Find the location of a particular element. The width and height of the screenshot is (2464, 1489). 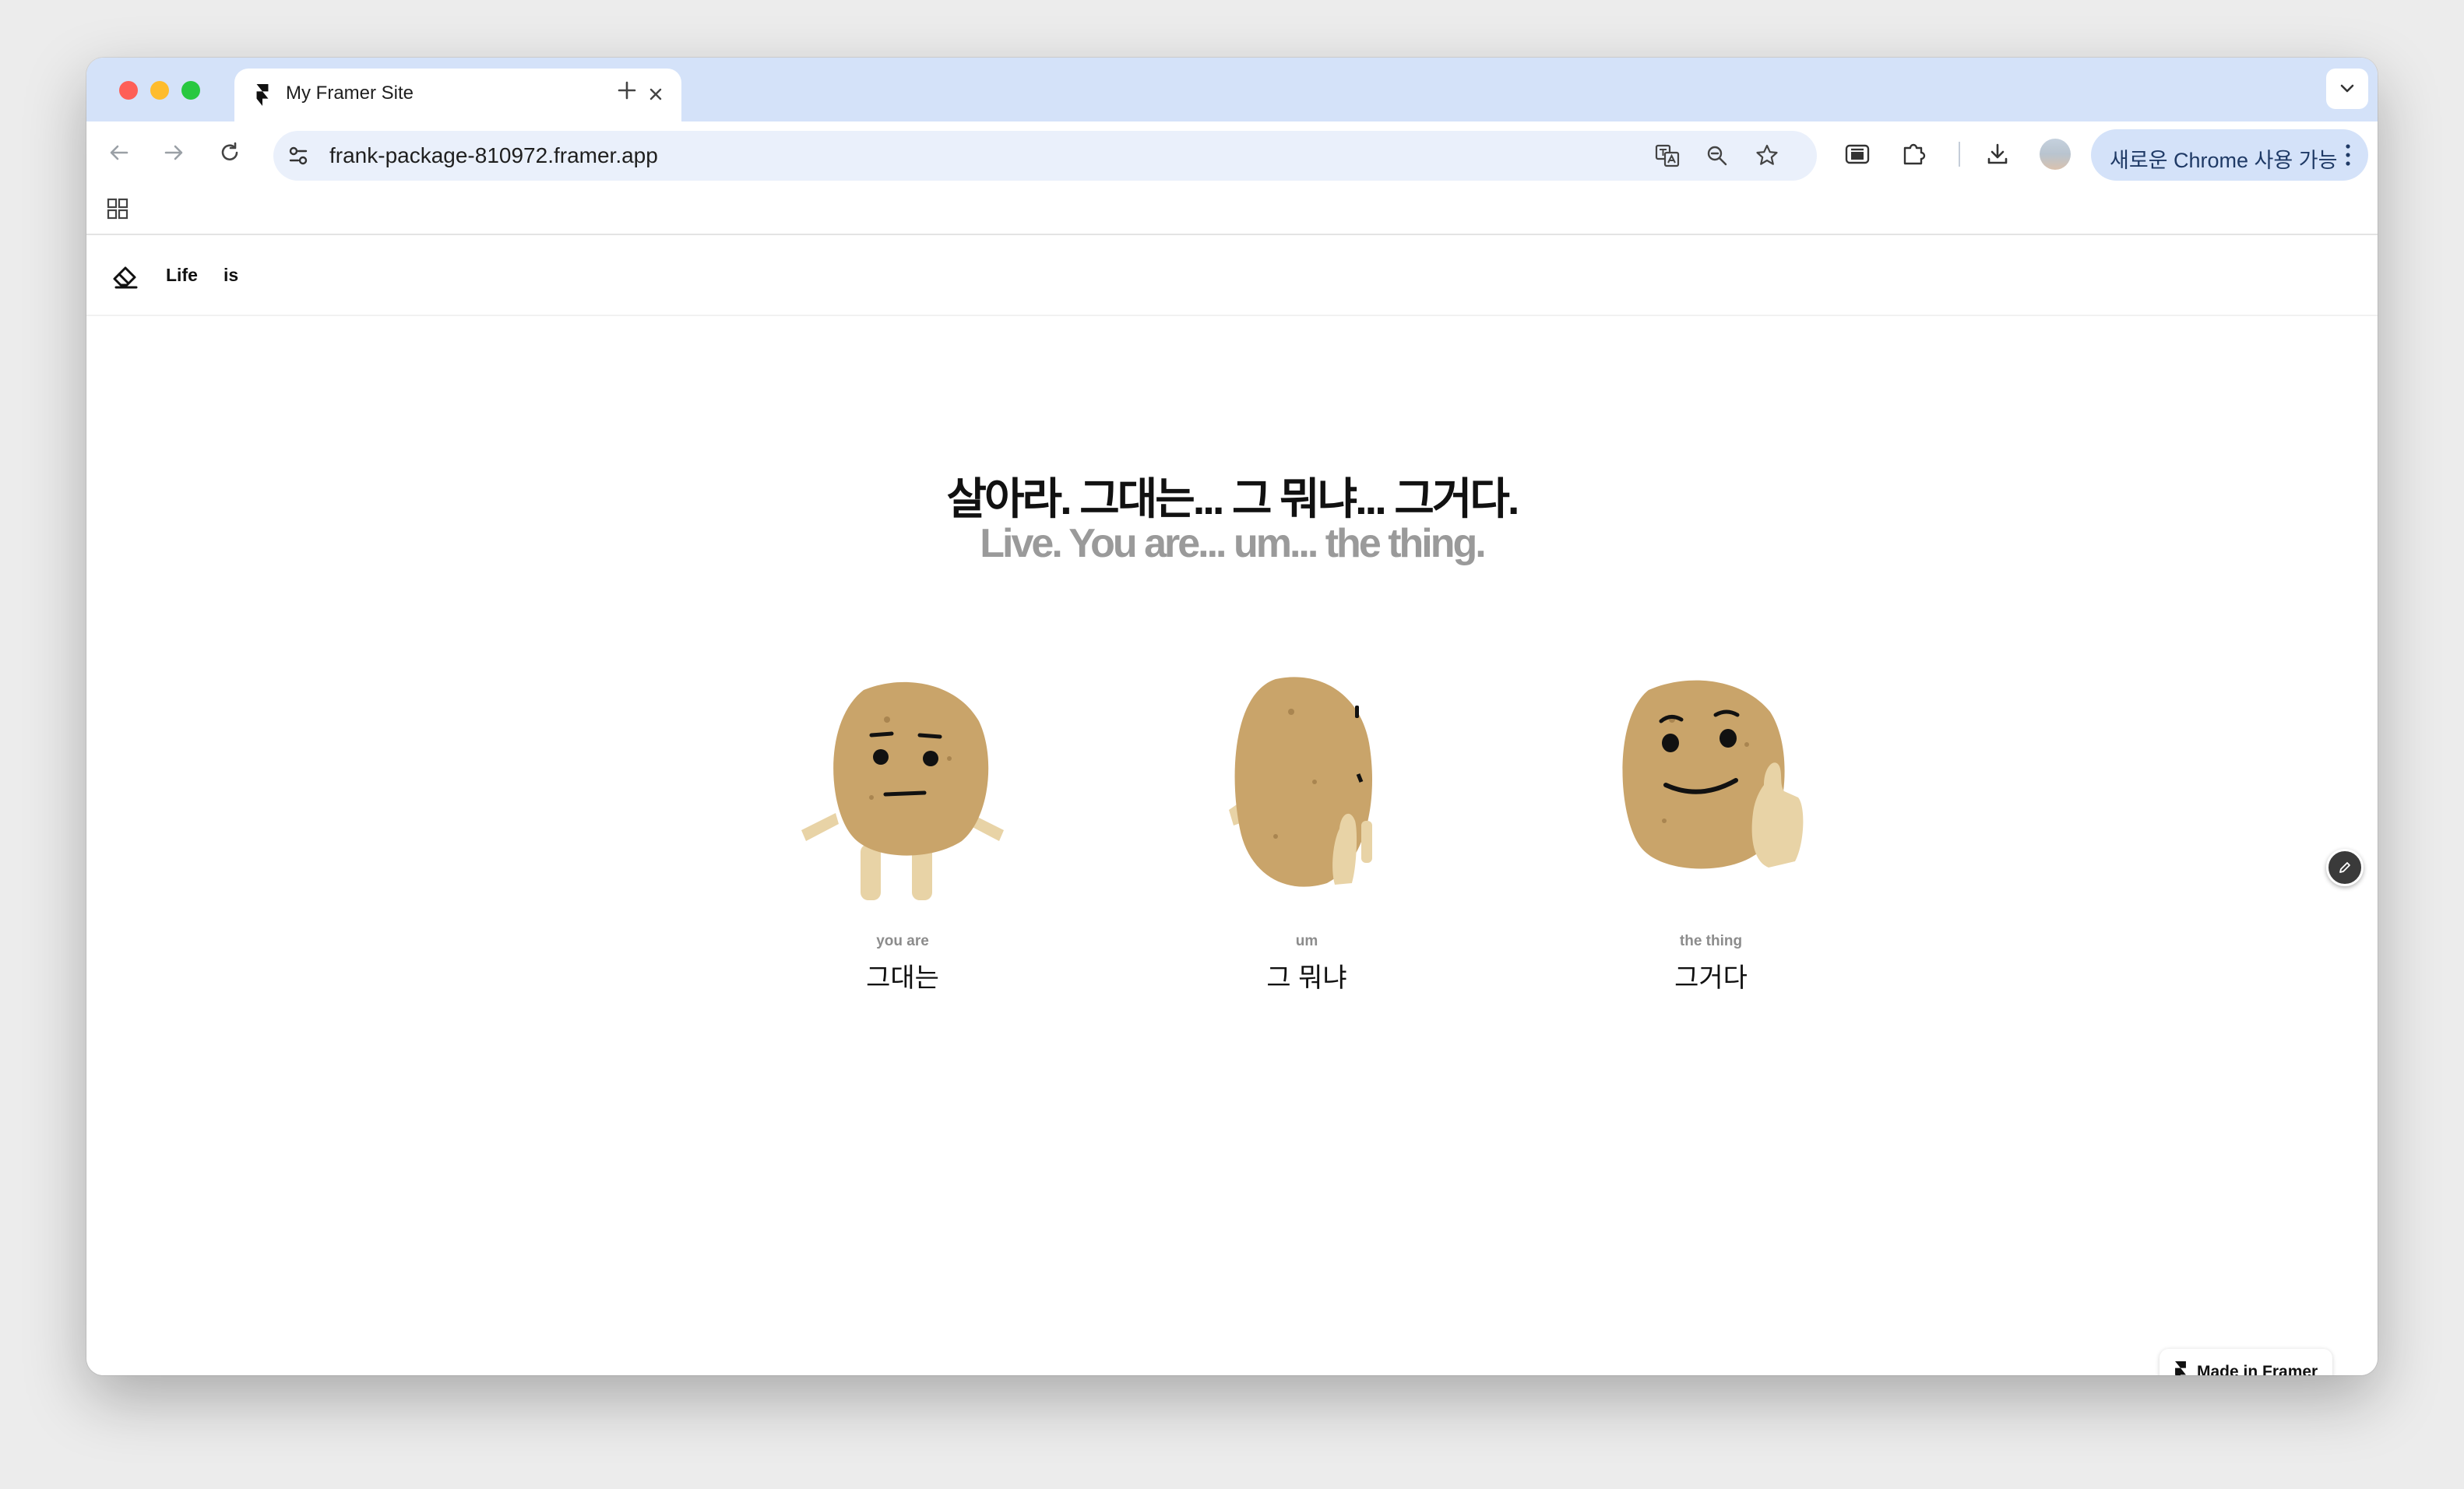

chevron-down-icon is located at coordinates (2347, 88).